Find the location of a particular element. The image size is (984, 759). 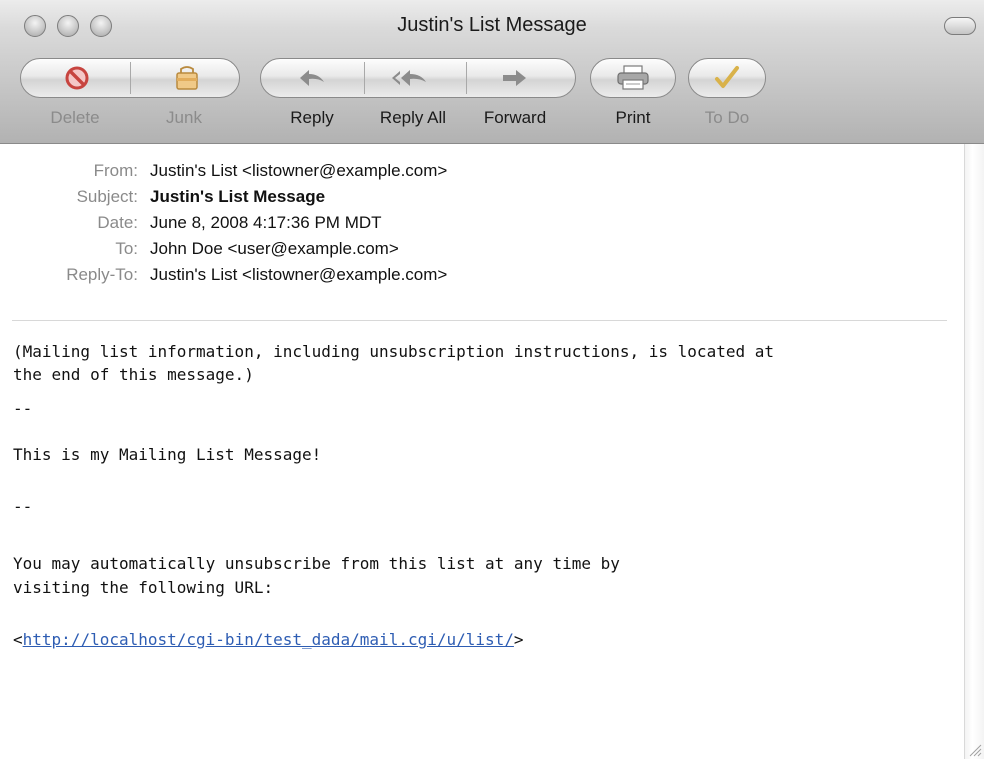

body-line: visiting the following URL: is located at coordinates (143, 587).